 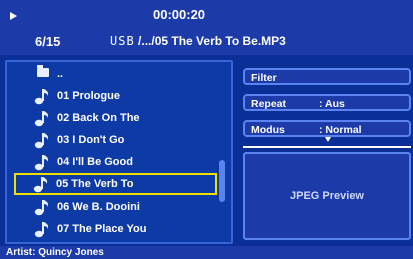 What do you see at coordinates (268, 130) in the screenshot?
I see `modus-label: Modus` at bounding box center [268, 130].